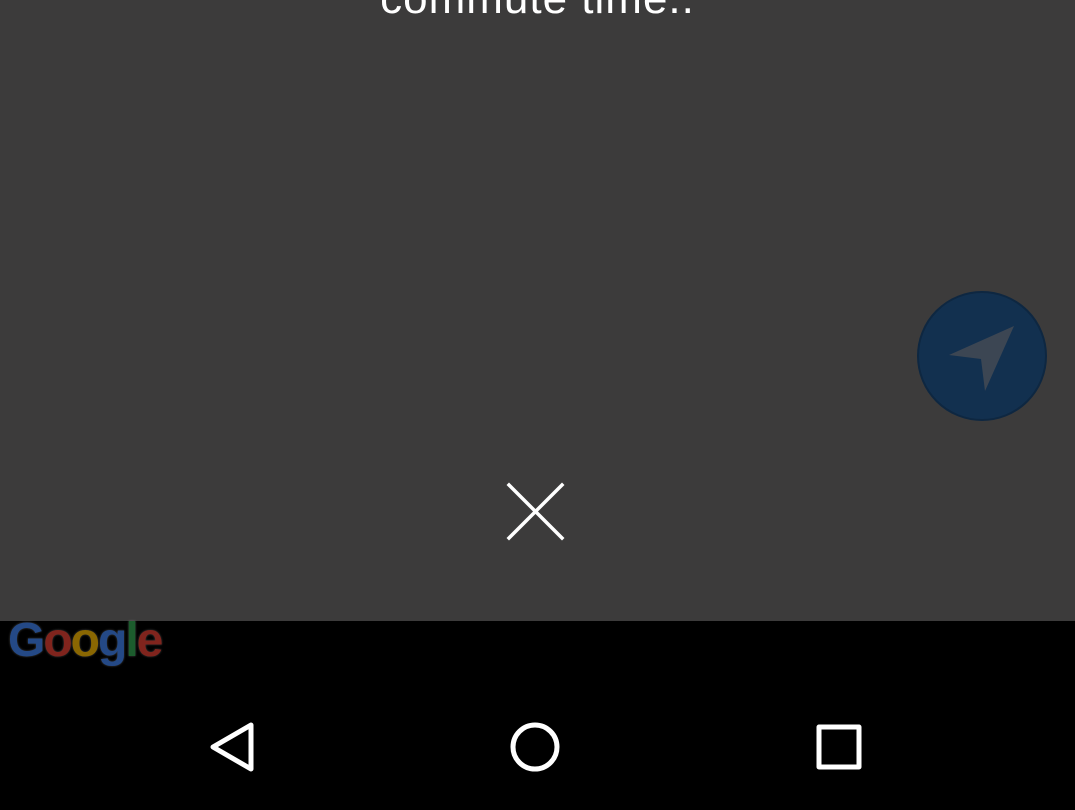  I want to click on recents-square-icon, so click(839, 747).